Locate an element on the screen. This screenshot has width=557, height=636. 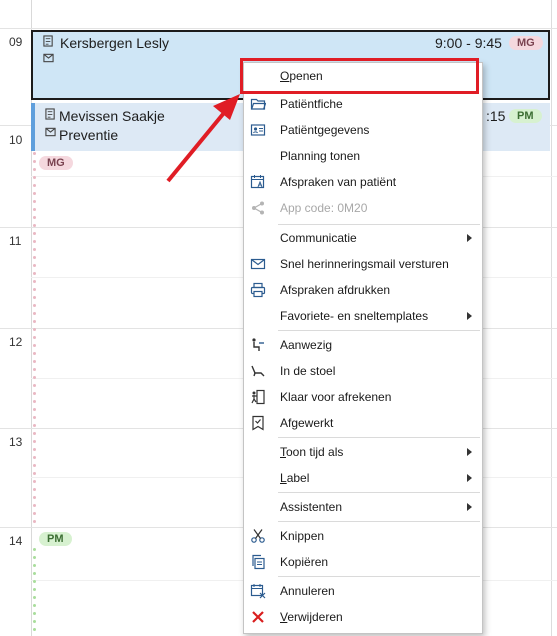
menu-item-label: In de stoel is located at coordinates (308, 371).